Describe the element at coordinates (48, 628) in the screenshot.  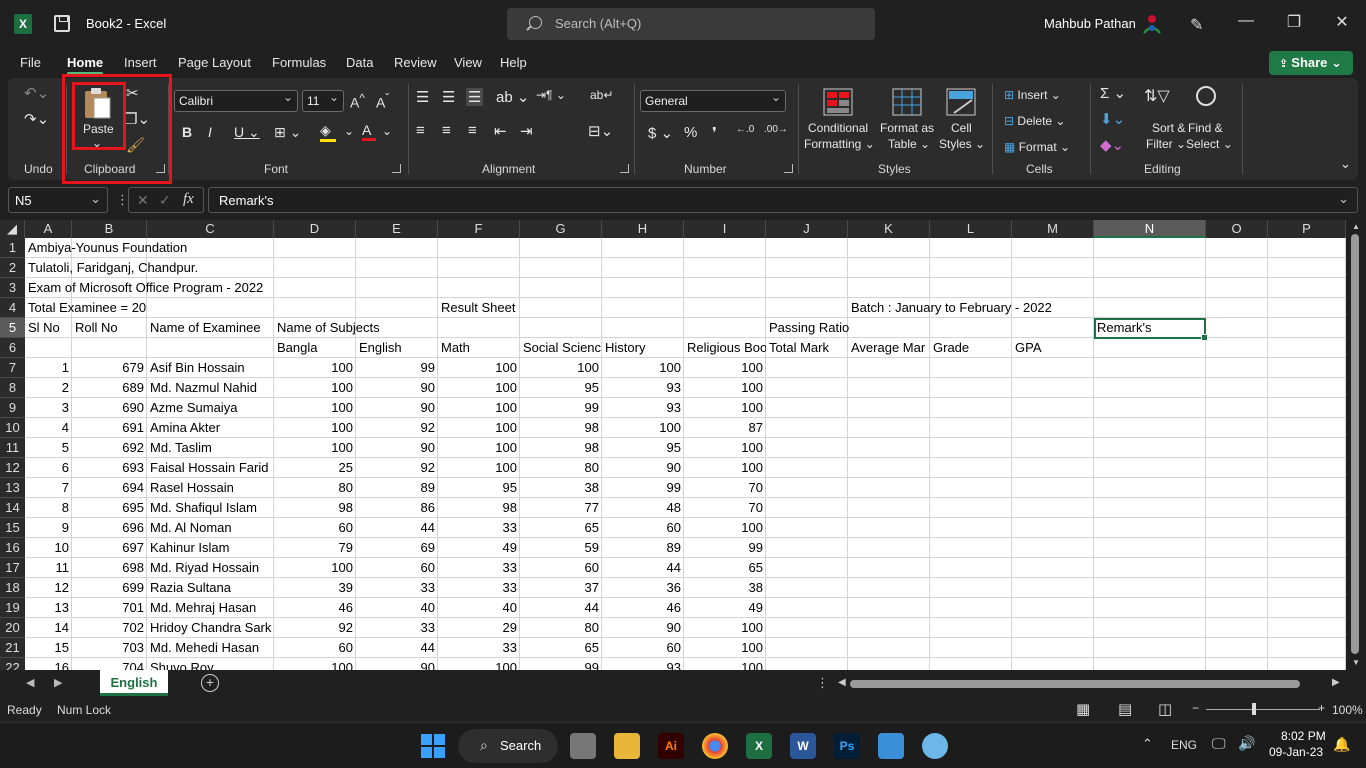
I see `cell-a20: 14` at that location.